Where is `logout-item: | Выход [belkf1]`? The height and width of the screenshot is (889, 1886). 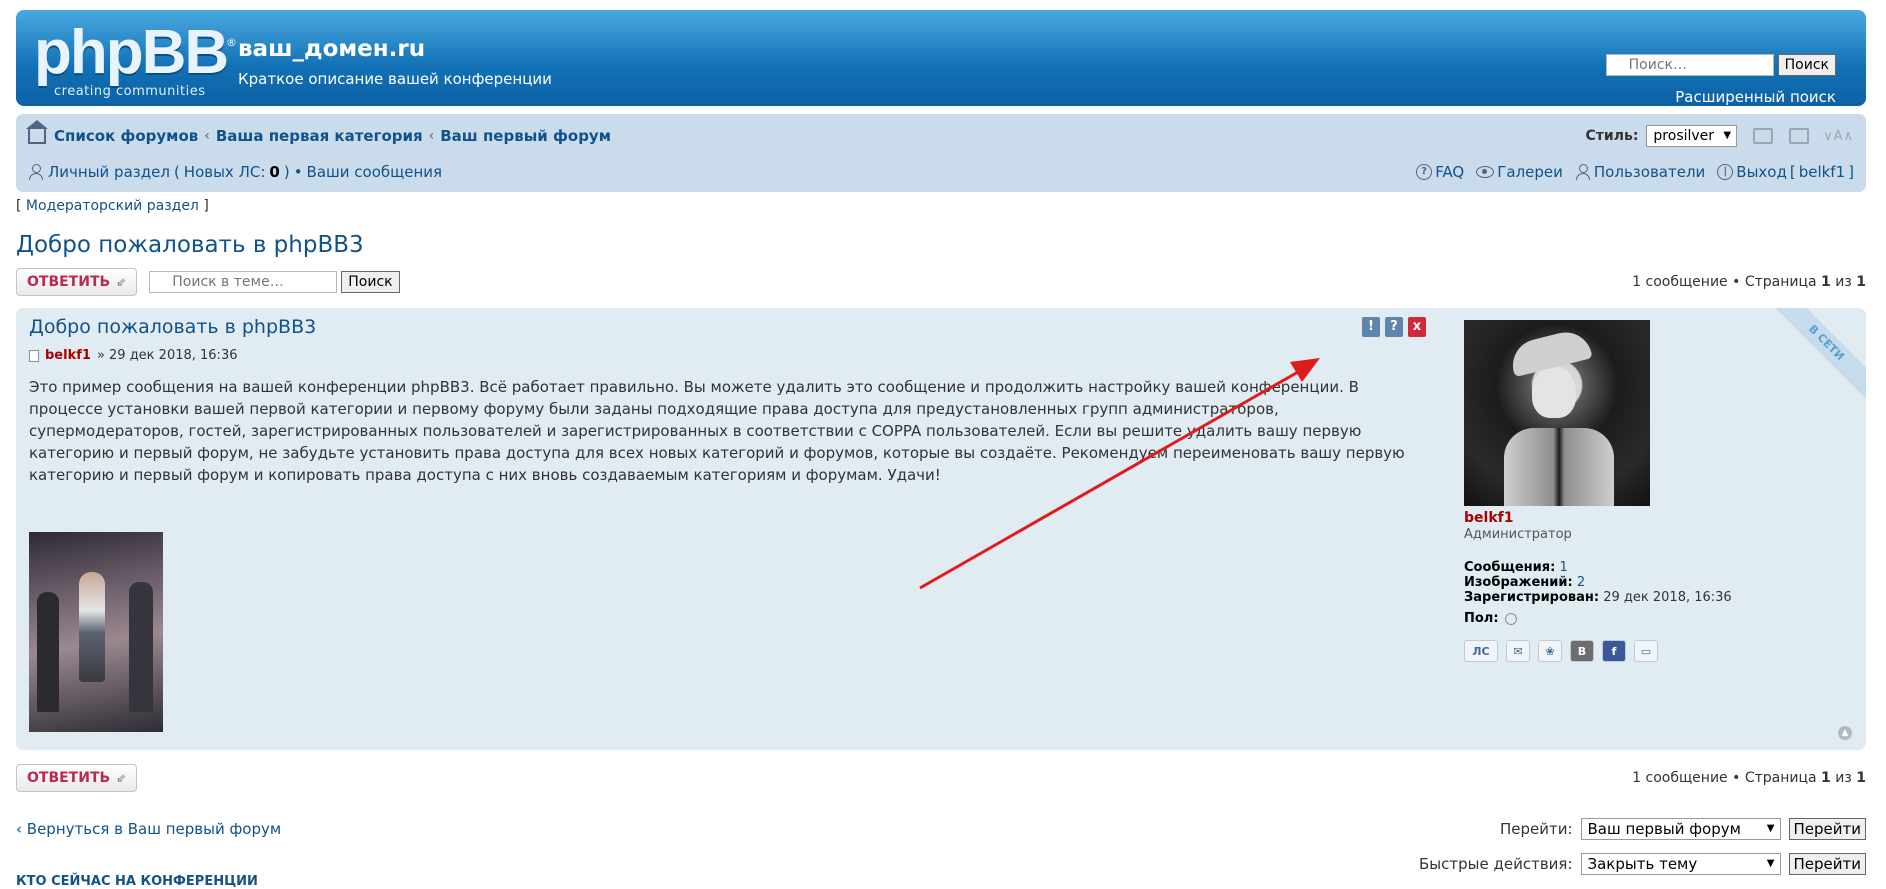
logout-item: | Выход [belkf1] is located at coordinates (1785, 172).